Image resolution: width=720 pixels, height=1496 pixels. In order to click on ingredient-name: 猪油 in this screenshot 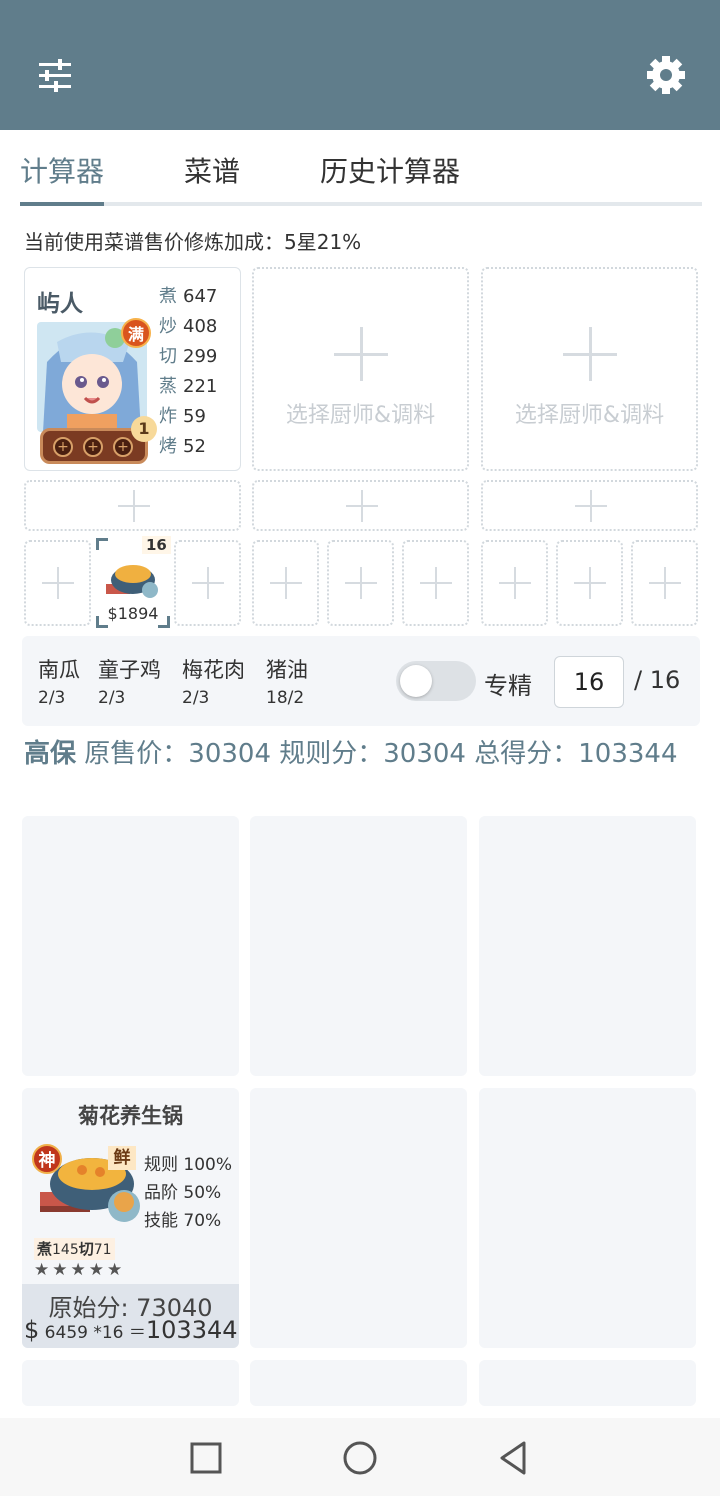, I will do `click(287, 670)`.